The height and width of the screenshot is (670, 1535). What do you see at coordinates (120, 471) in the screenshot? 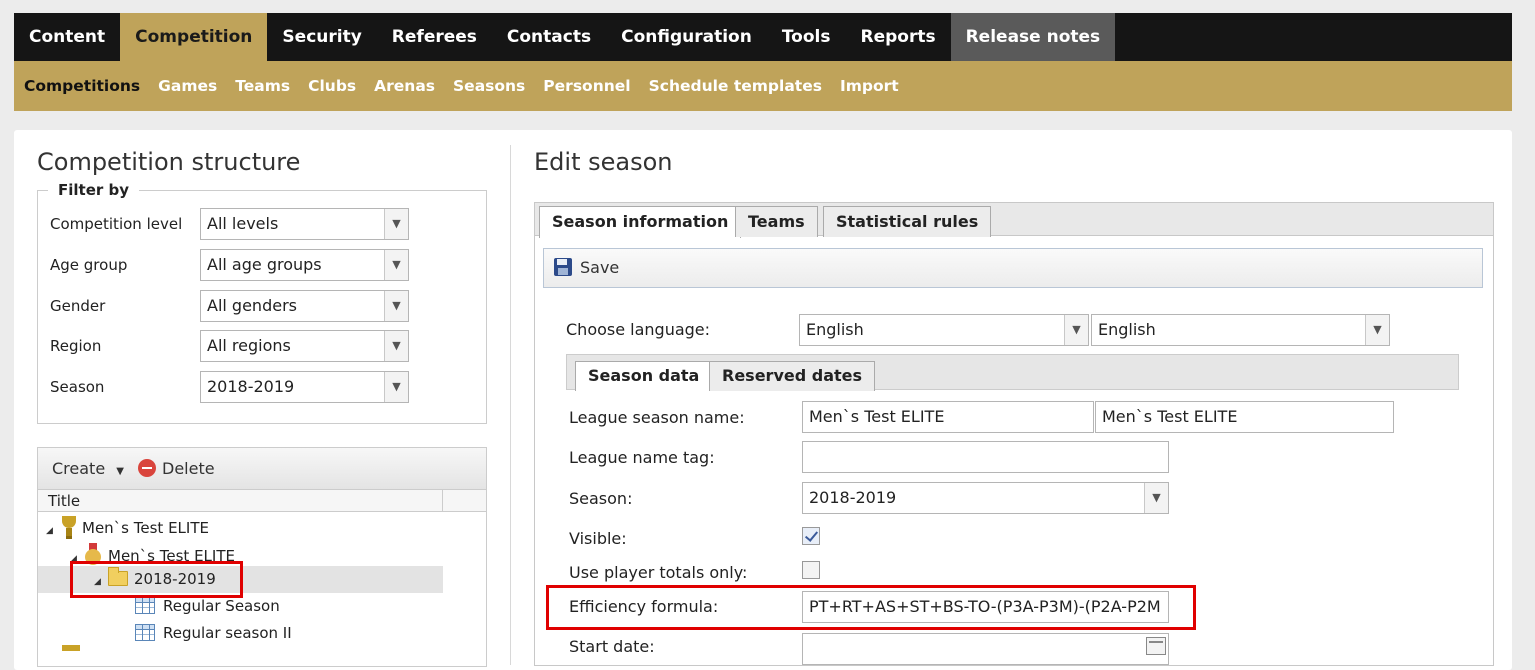
I see `caret-down-icon: ▼` at bounding box center [120, 471].